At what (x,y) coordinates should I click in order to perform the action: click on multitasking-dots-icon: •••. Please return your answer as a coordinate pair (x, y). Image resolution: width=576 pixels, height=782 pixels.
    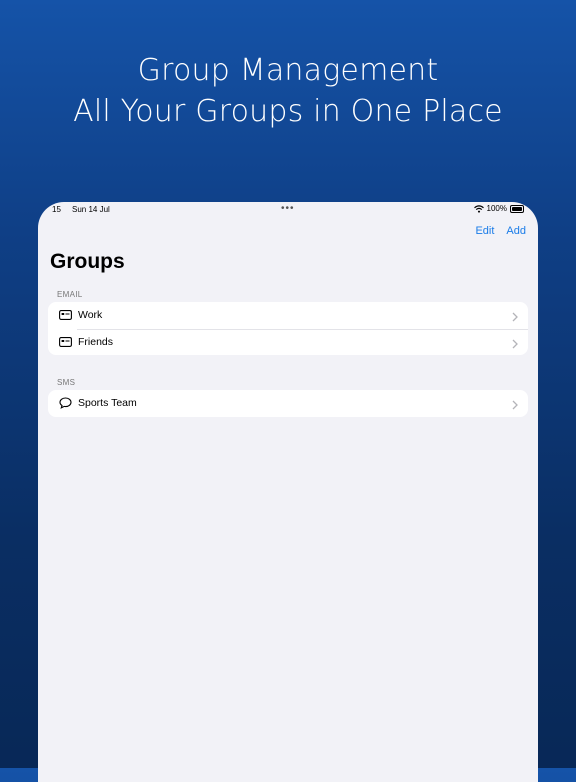
    Looking at the image, I should click on (288, 208).